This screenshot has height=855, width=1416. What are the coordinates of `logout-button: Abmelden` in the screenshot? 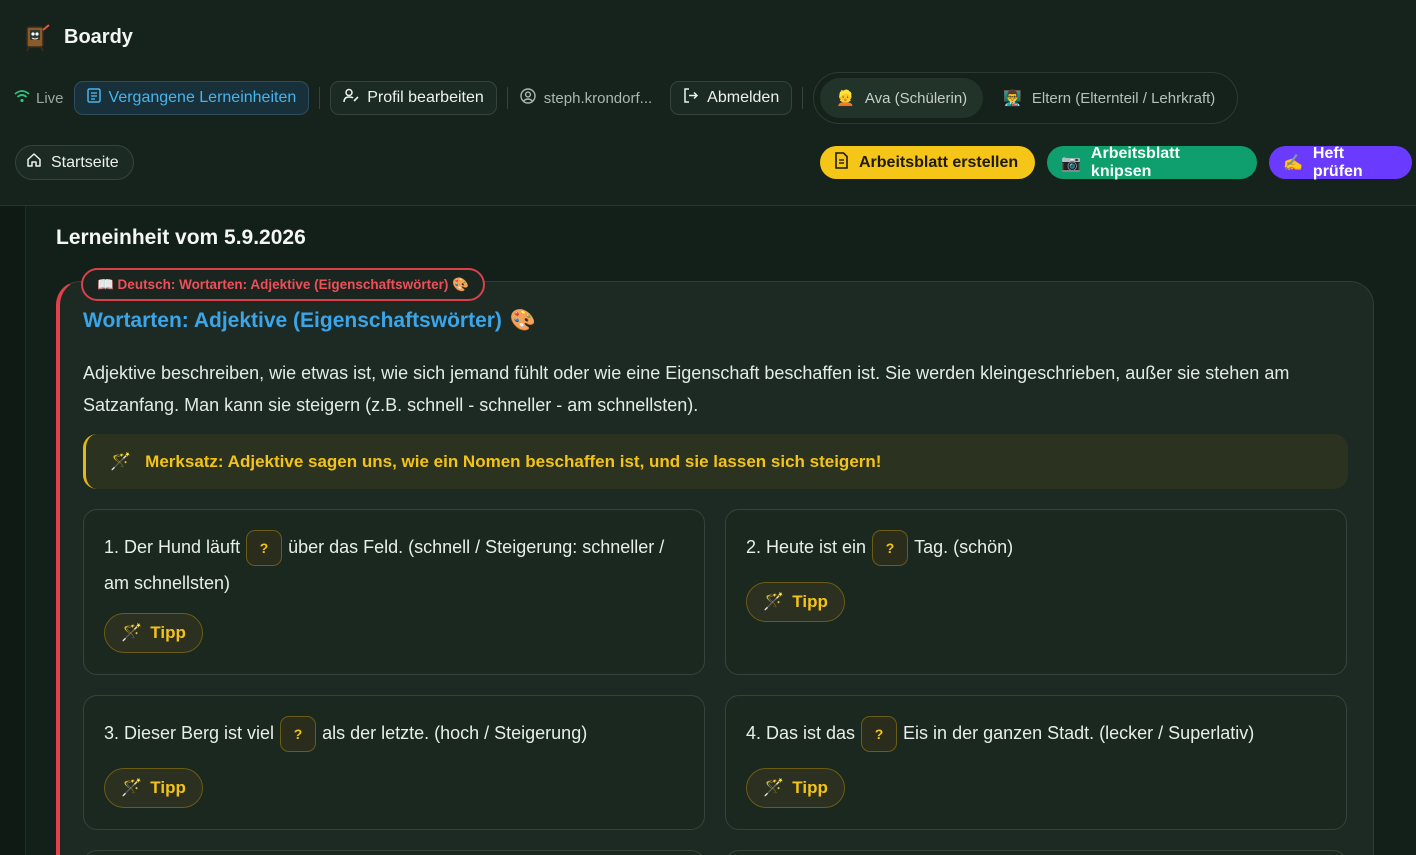 It's located at (731, 98).